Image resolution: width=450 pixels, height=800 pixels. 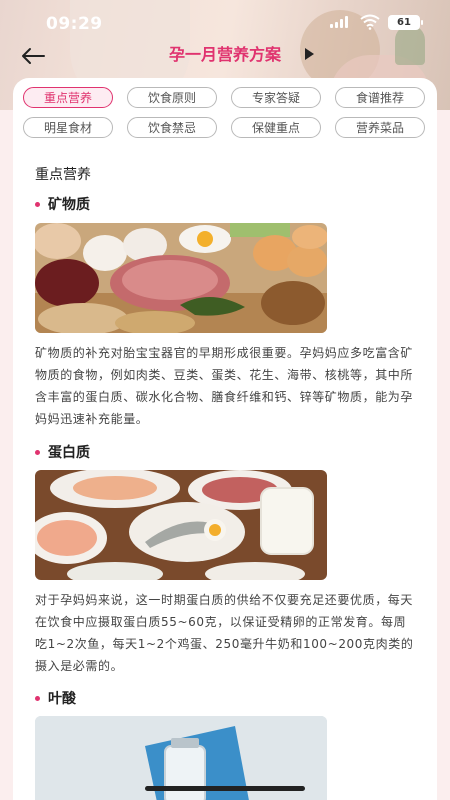 What do you see at coordinates (69, 205) in the screenshot?
I see `item-heading-label: 矿物质` at bounding box center [69, 205].